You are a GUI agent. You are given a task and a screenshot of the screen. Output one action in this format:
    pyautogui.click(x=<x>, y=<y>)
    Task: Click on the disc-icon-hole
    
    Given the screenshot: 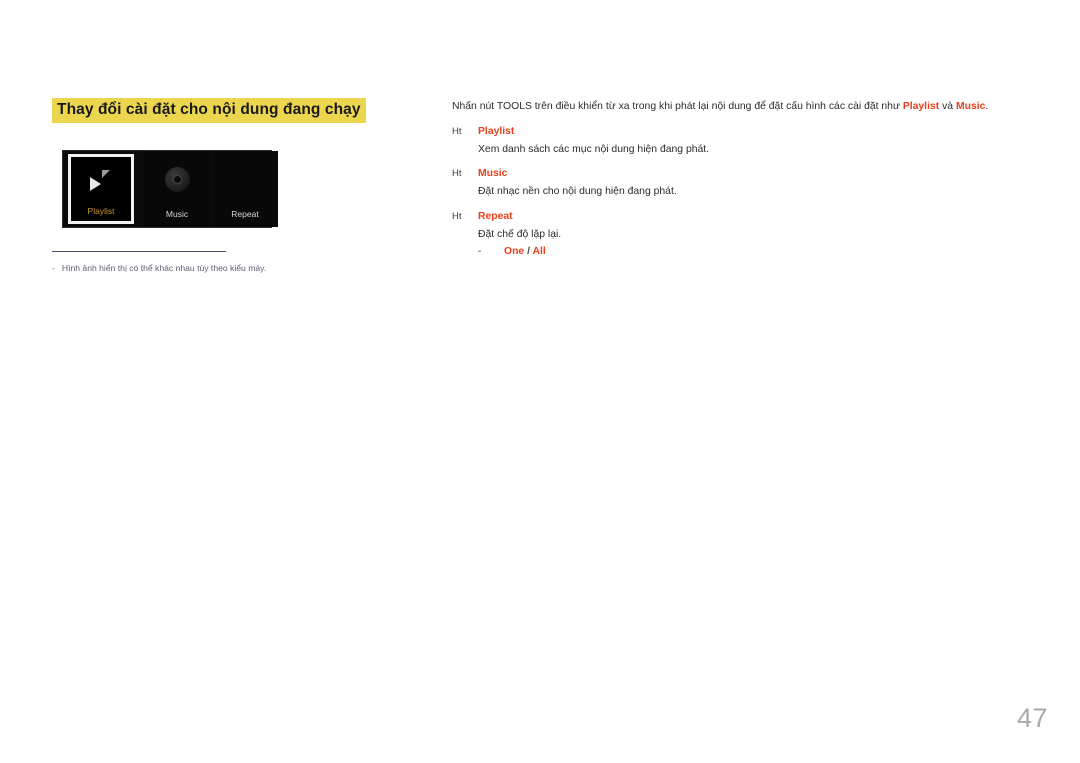 What is the action you would take?
    pyautogui.click(x=177, y=180)
    